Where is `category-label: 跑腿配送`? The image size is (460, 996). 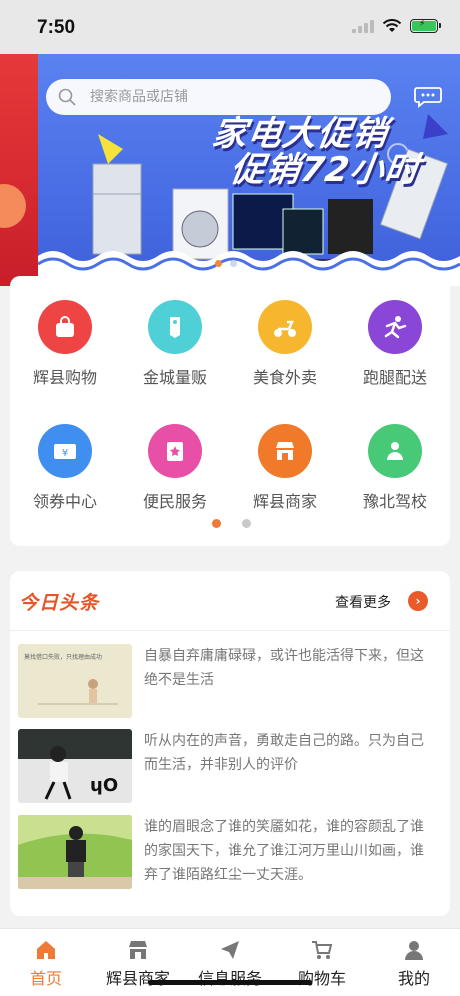
category-label: 跑腿配送 is located at coordinates (394, 377).